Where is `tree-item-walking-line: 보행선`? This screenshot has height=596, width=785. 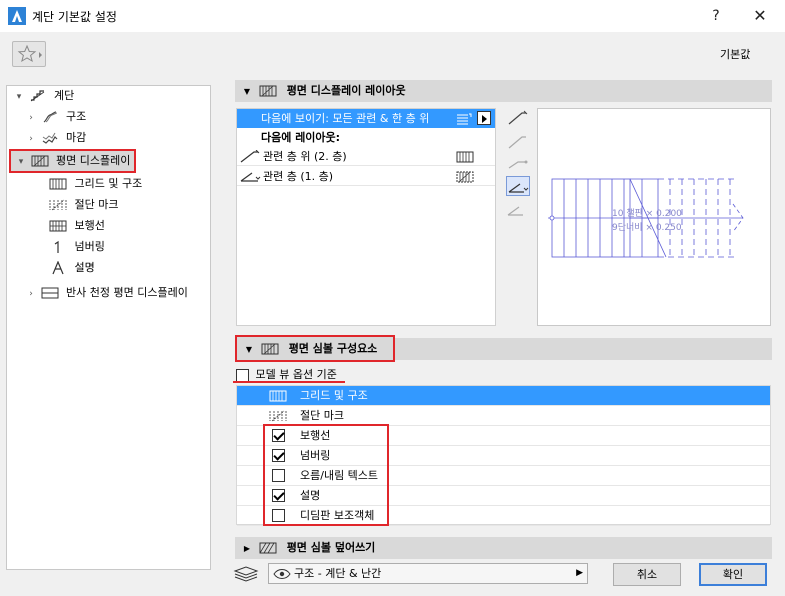 tree-item-walking-line: 보행선 is located at coordinates (77, 226).